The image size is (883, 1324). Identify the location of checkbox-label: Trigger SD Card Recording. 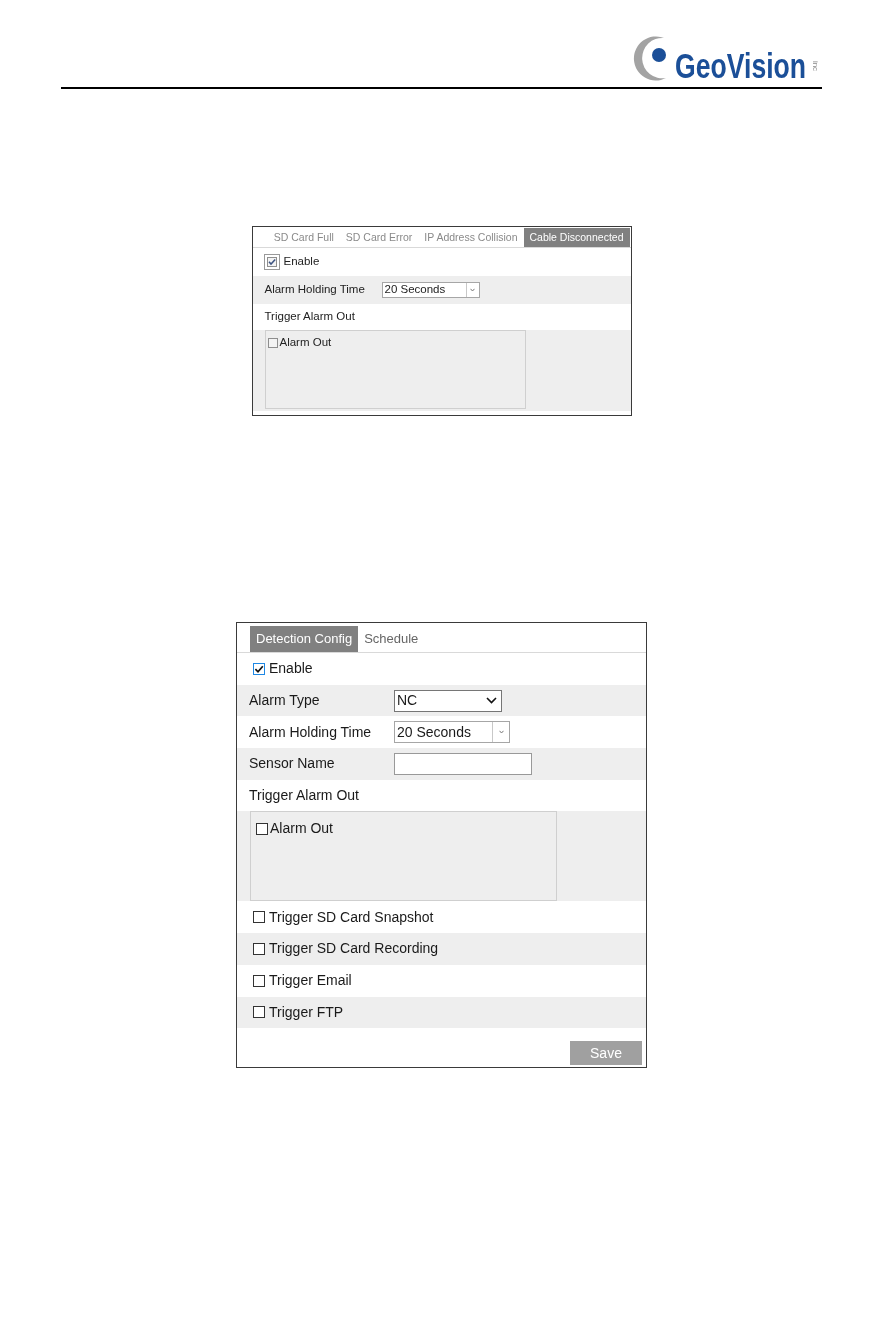
(354, 949).